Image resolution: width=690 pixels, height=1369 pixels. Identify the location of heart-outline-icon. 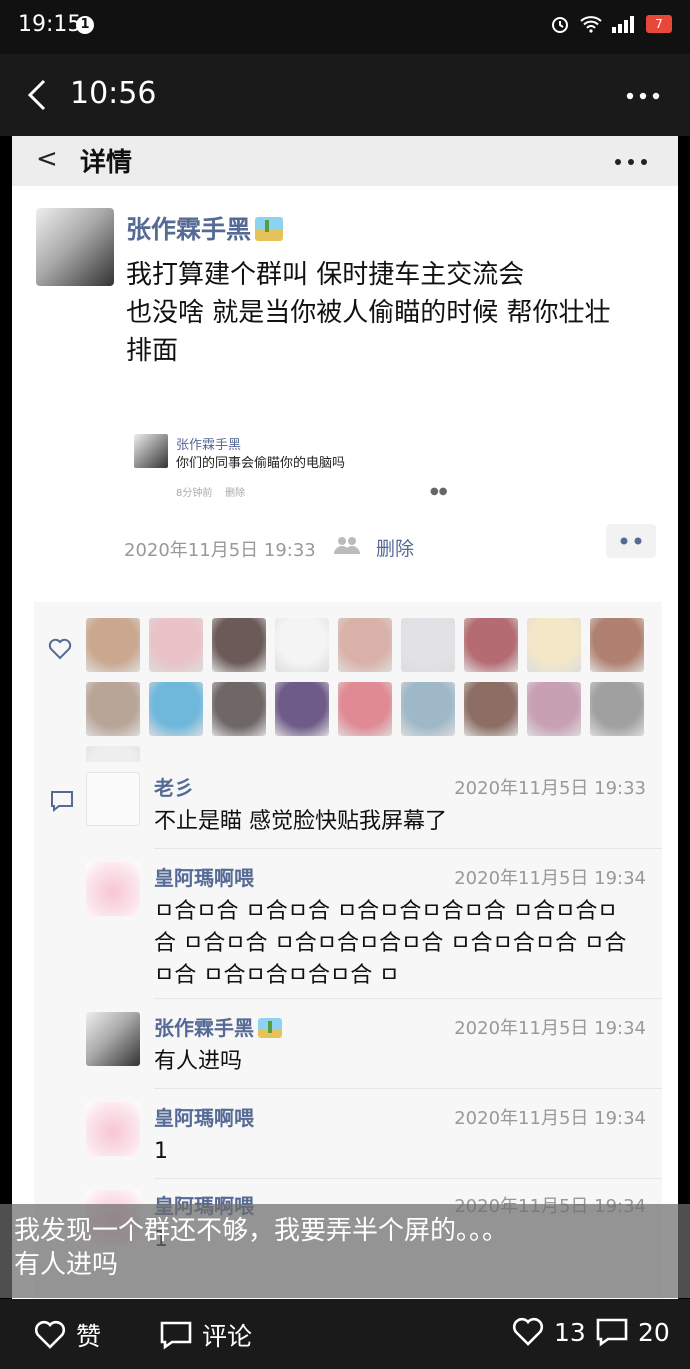
(50, 1334).